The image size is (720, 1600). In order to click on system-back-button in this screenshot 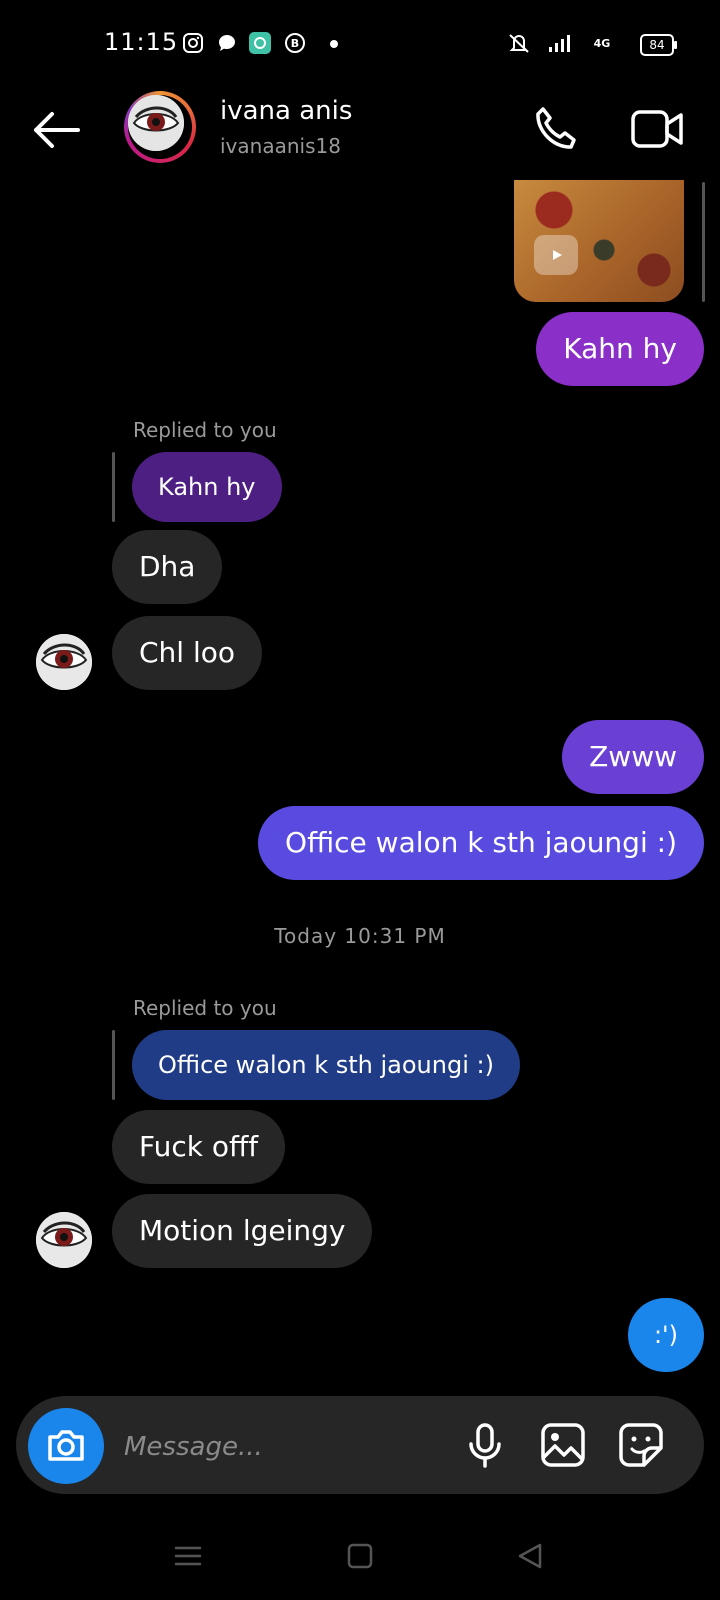, I will do `click(530, 1556)`.